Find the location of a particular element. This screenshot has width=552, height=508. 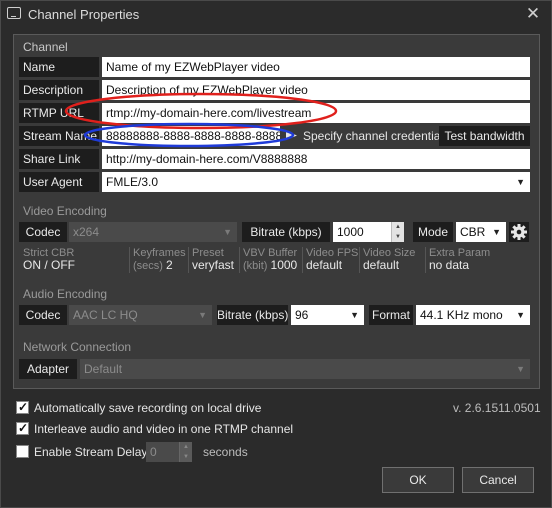

stream-delay-unit: seconds is located at coordinates (225, 452).